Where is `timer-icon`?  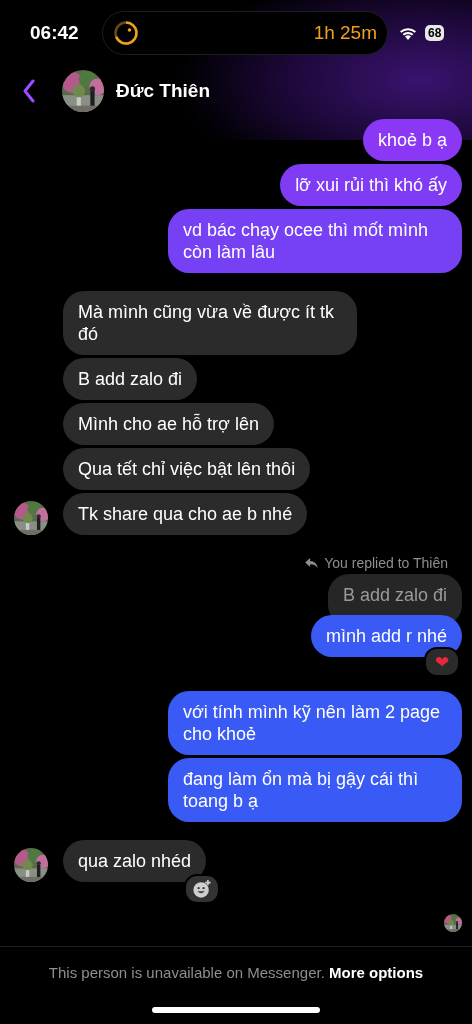 timer-icon is located at coordinates (126, 33).